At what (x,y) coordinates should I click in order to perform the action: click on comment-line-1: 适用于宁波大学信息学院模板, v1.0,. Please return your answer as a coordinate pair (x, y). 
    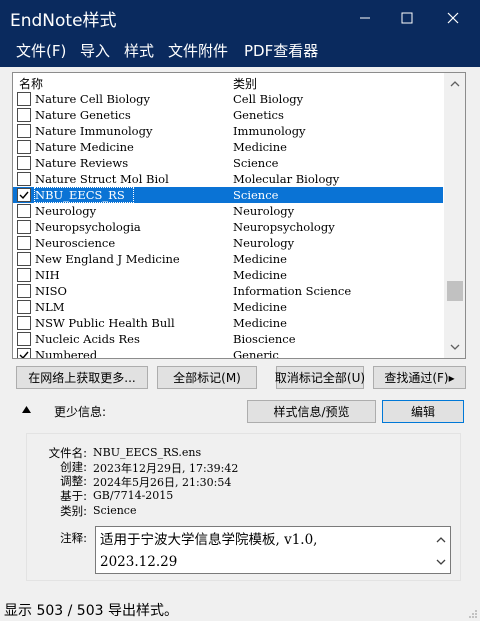
    Looking at the image, I should click on (209, 540).